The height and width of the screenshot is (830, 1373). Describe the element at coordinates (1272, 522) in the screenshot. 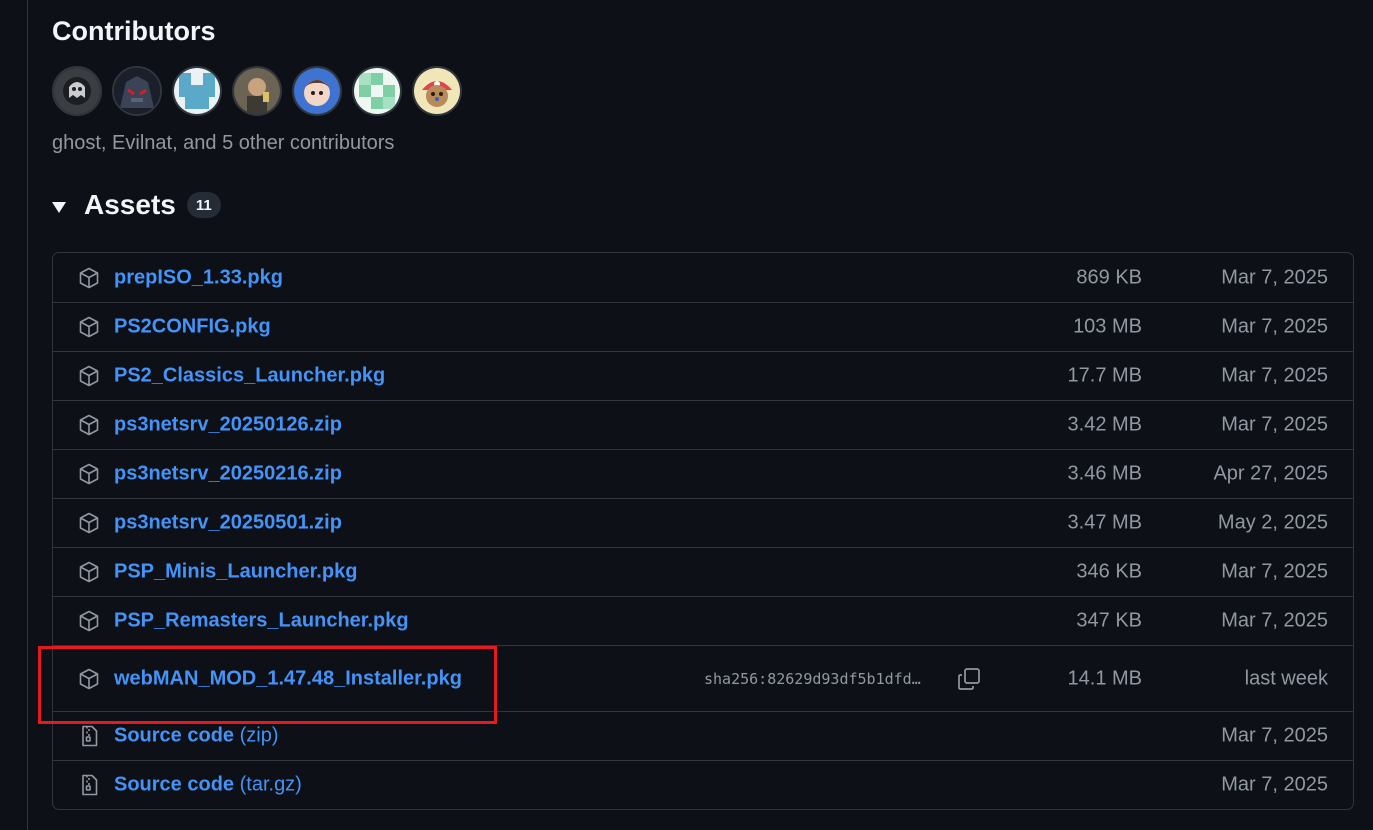

I see `asset-date: May 2, 2025` at that location.